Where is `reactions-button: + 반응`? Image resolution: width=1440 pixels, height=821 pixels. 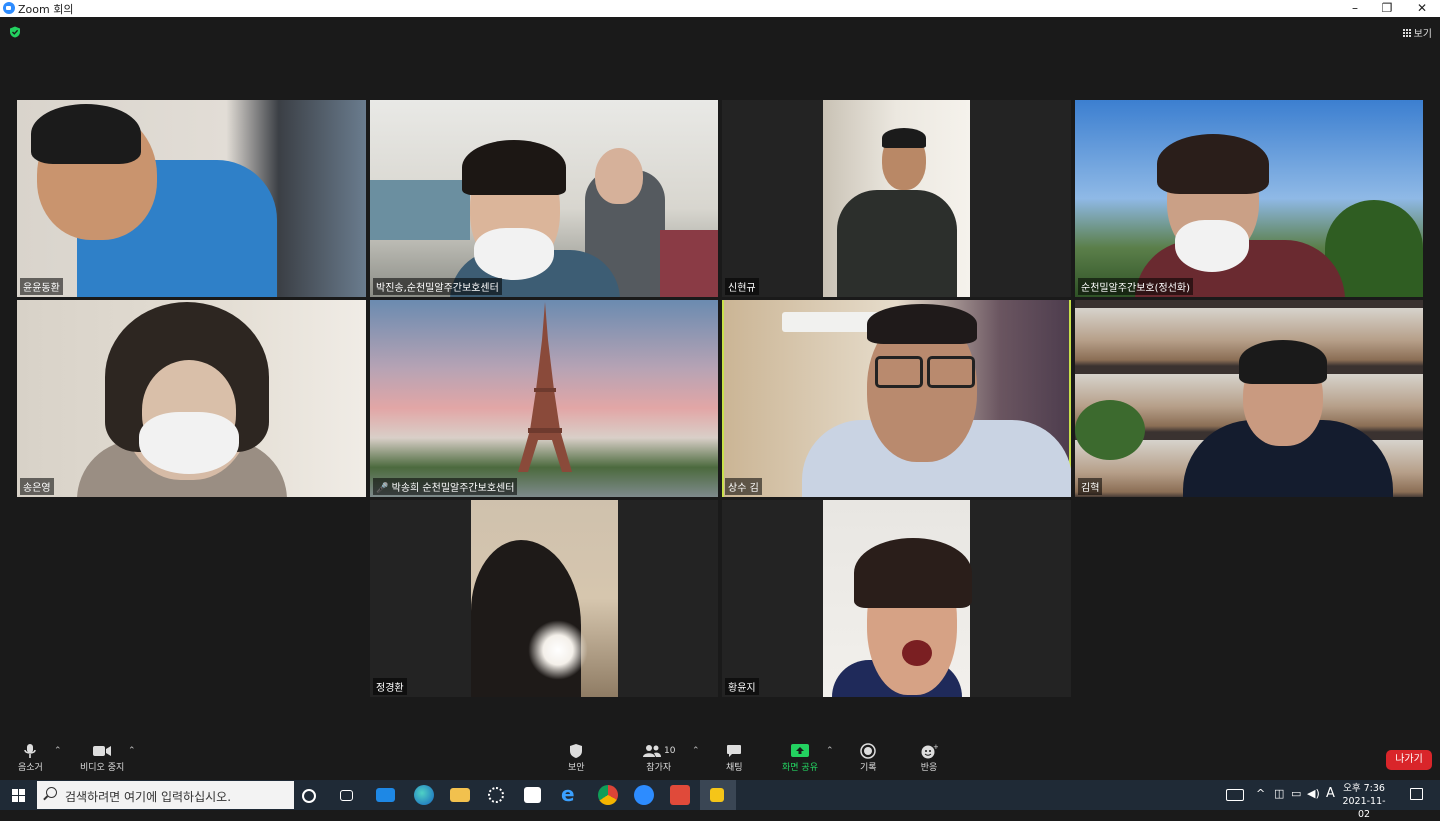
reactions-button: + 반응 is located at coordinates (929, 757).